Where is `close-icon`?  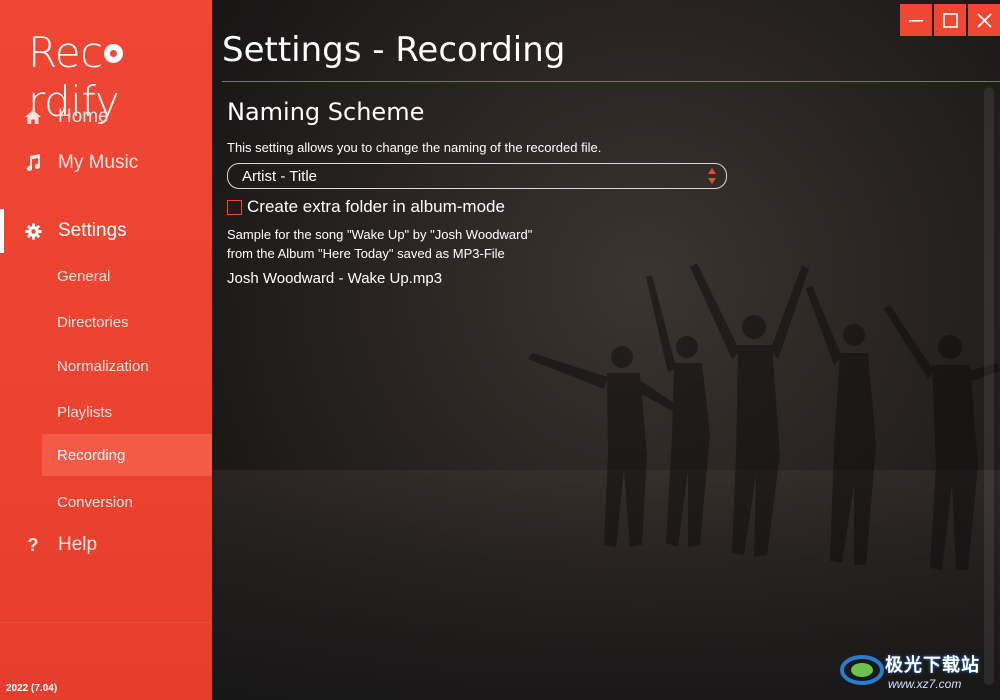
close-icon is located at coordinates (984, 20).